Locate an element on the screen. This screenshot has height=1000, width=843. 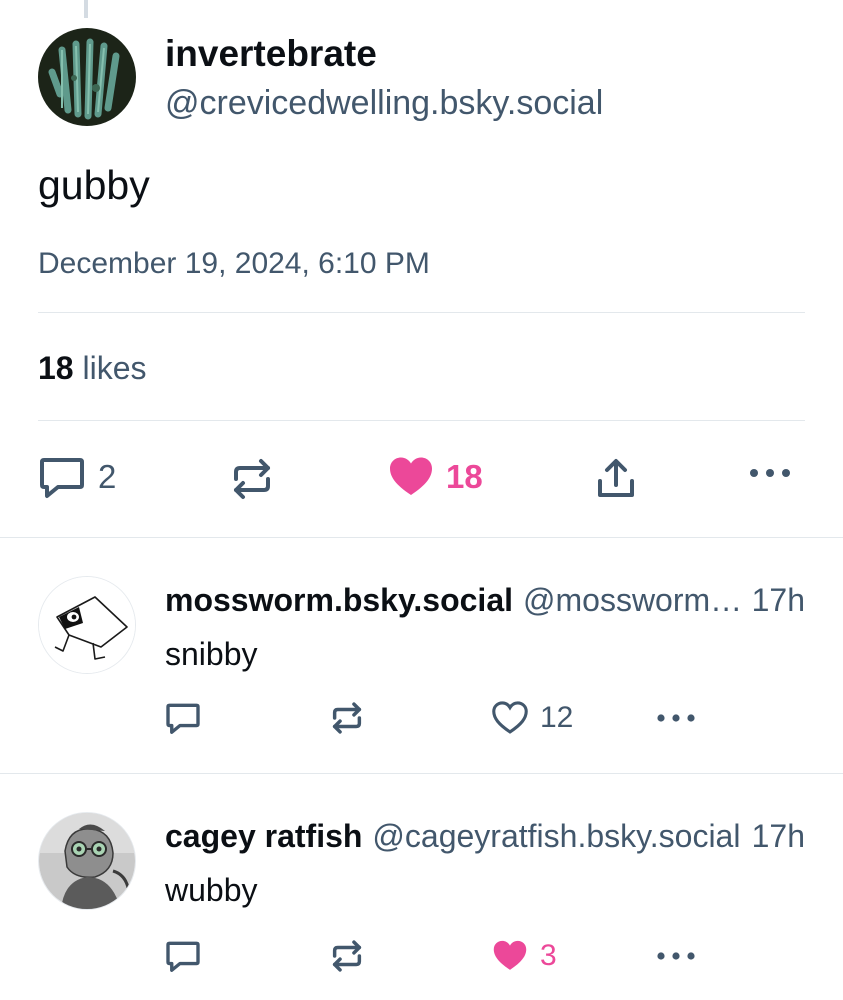
reply-count: 2 is located at coordinates (107, 476).